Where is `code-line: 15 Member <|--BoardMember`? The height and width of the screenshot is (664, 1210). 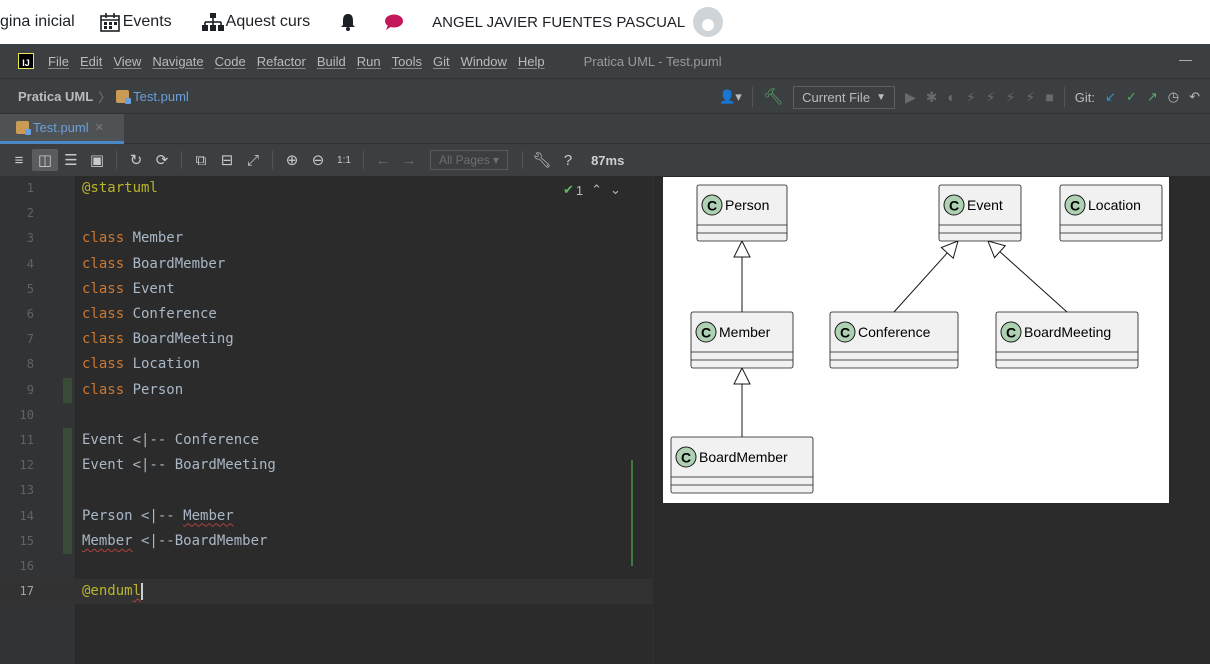 code-line: 15 Member <|--BoardMember is located at coordinates (326, 541).